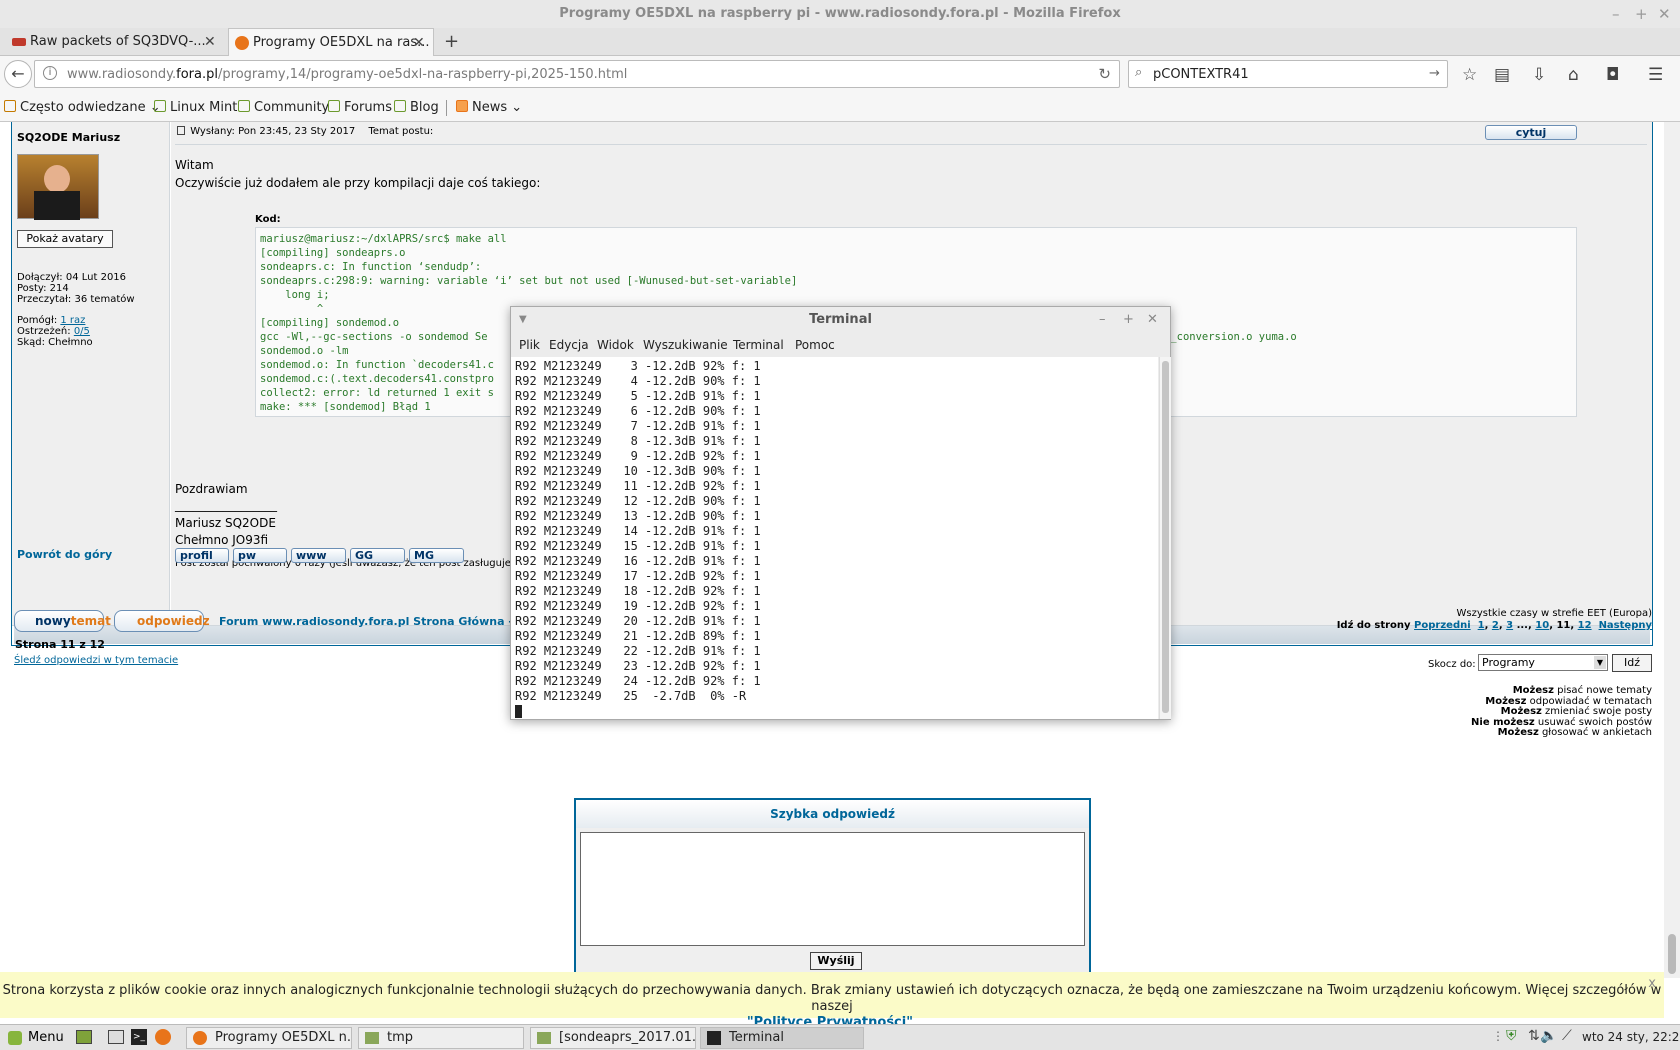 The image size is (1680, 1050). Describe the element at coordinates (569, 345) in the screenshot. I see `menu-edit: Edycja` at that location.